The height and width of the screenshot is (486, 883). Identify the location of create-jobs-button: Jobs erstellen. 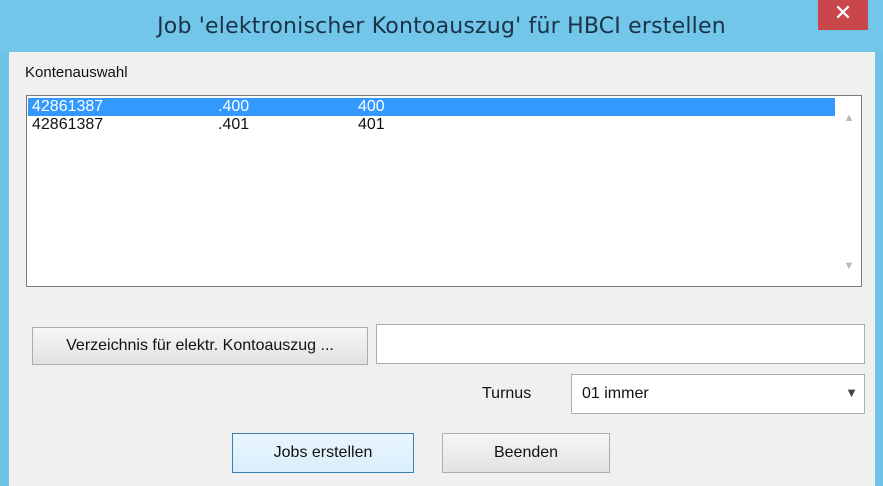
(323, 453).